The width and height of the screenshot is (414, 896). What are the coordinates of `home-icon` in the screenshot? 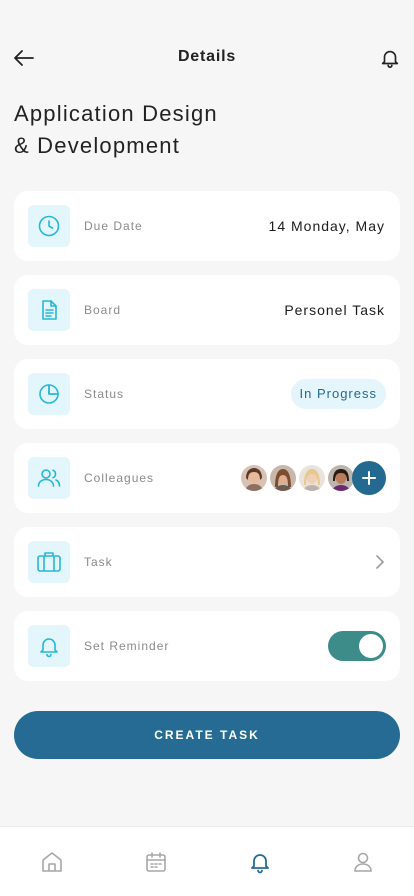 It's located at (52, 862).